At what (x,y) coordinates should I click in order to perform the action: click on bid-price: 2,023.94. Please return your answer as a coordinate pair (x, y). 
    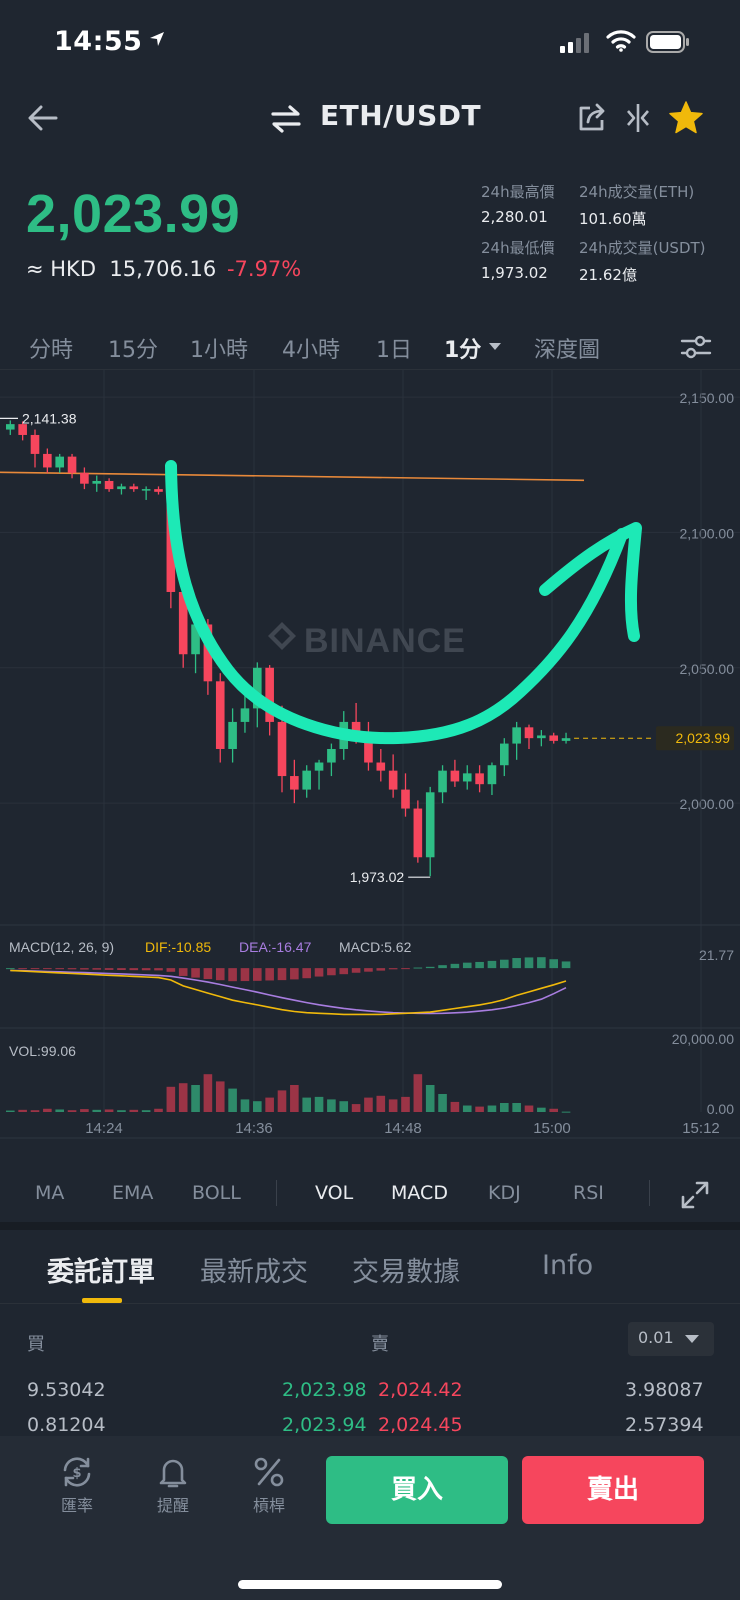
    Looking at the image, I should click on (324, 1425).